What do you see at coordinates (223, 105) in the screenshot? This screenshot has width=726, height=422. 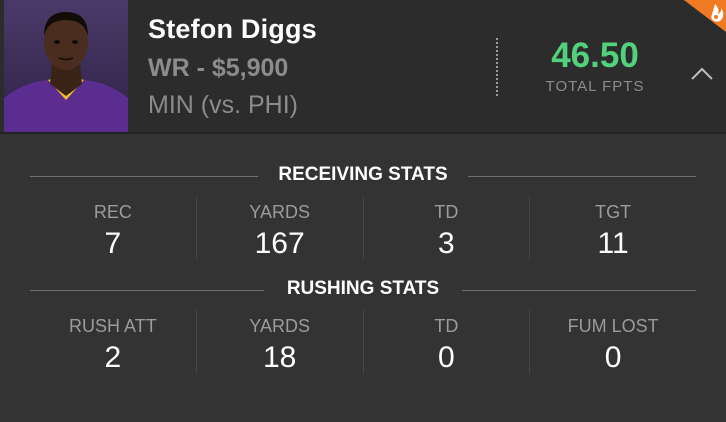 I see `matchup: MIN (vs. PHI)` at bounding box center [223, 105].